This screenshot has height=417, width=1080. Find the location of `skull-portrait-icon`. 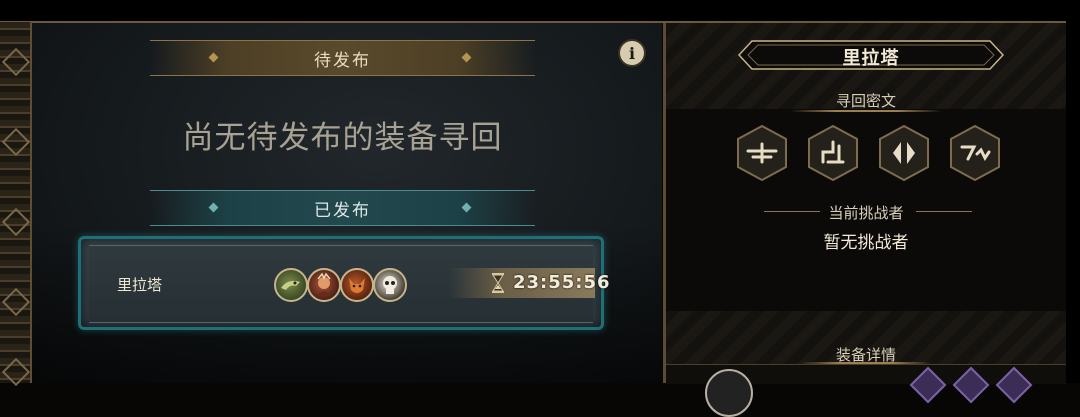

skull-portrait-icon is located at coordinates (390, 285).